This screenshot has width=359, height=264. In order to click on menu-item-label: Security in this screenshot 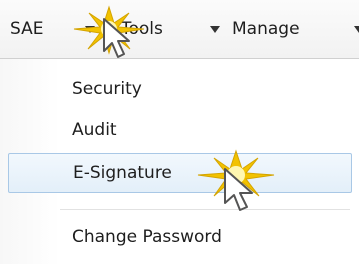, I will do `click(107, 89)`.